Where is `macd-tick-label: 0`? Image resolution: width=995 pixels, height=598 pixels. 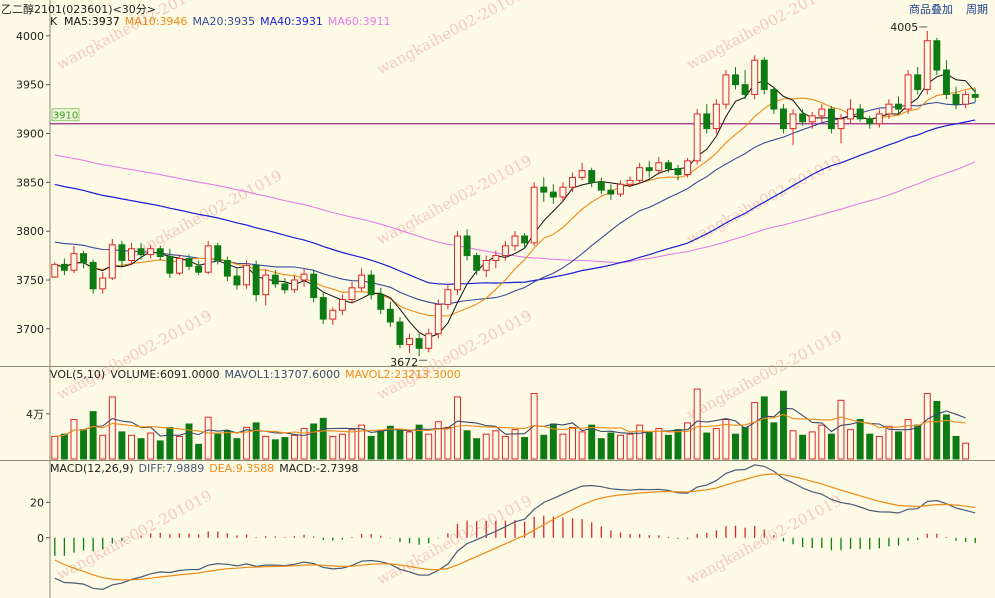 macd-tick-label: 0 is located at coordinates (40, 538).